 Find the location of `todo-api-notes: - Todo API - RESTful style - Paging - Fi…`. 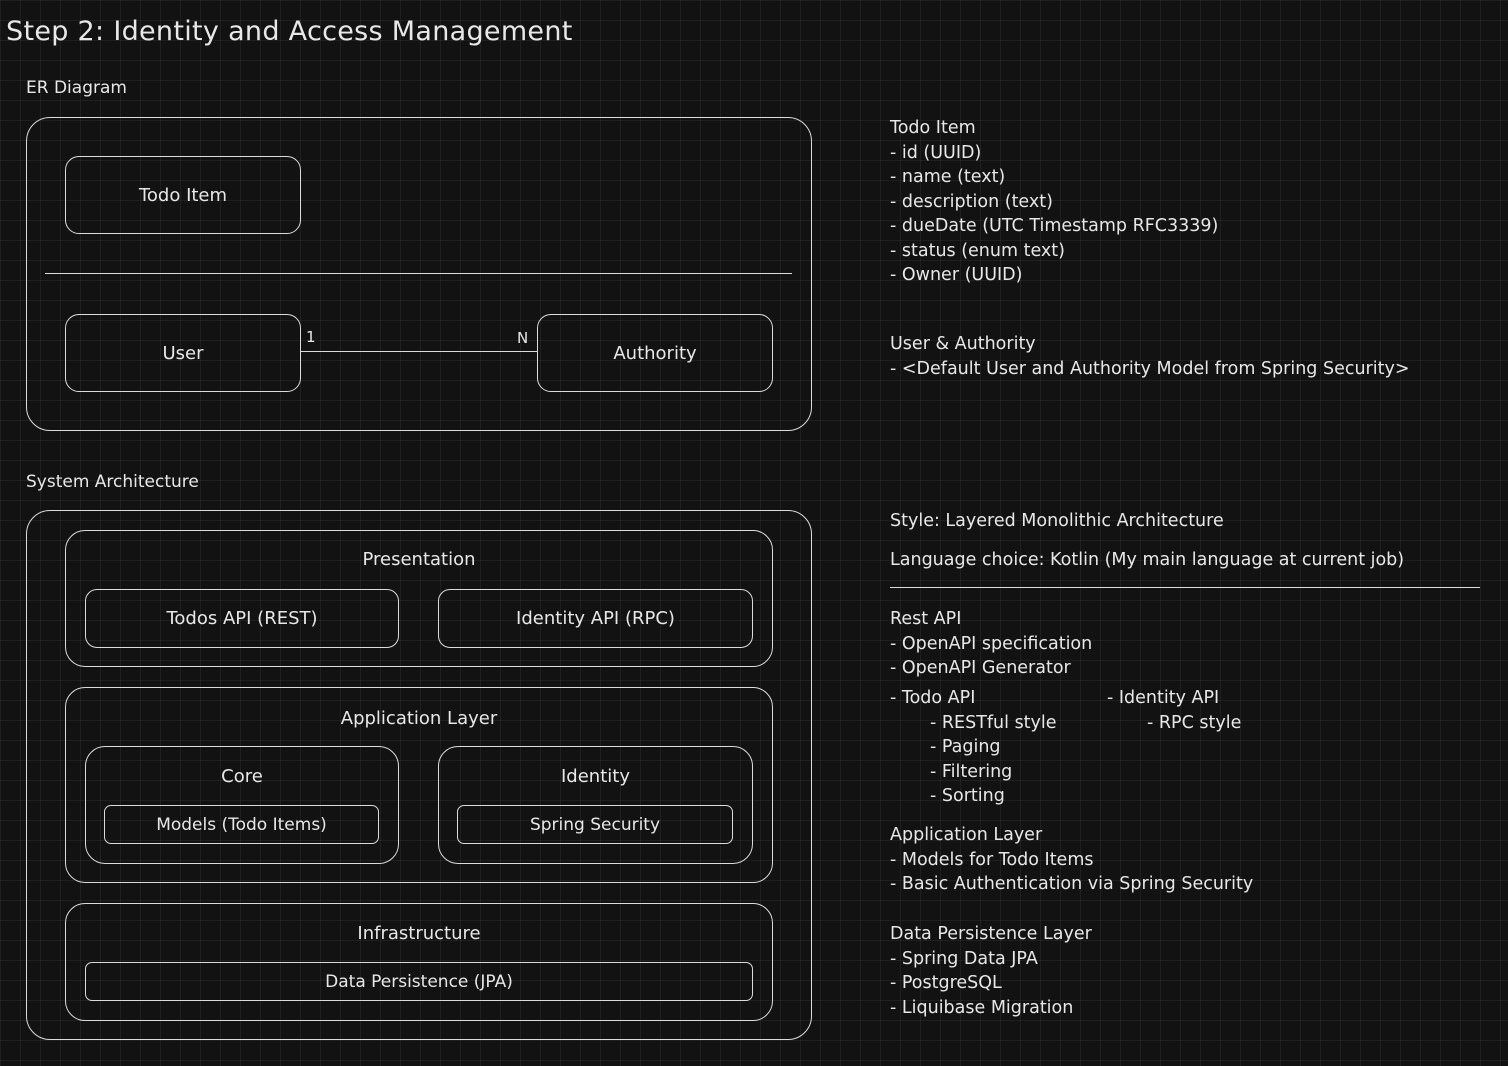

todo-api-notes: - Todo API - RESTful style - Paging - Fi… is located at coordinates (973, 747).